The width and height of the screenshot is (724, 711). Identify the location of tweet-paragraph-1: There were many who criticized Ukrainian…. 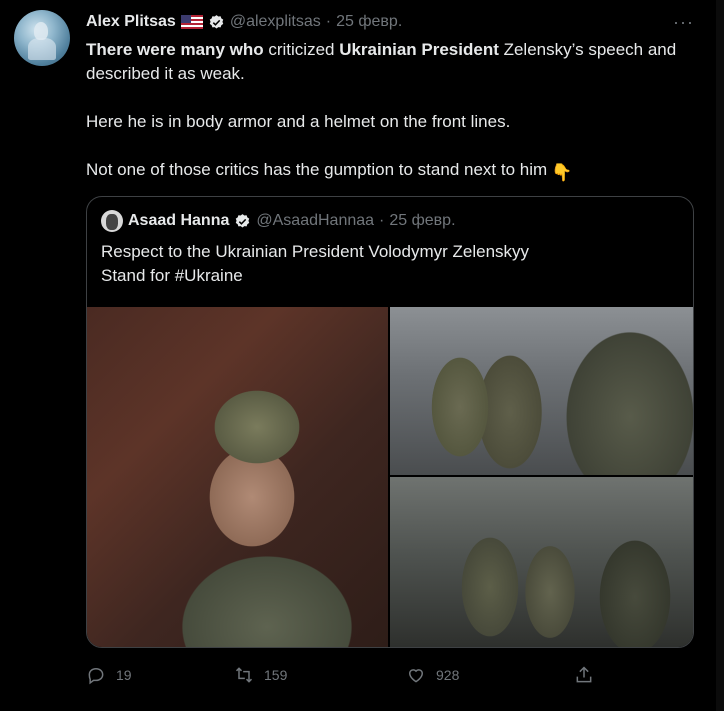
(391, 62).